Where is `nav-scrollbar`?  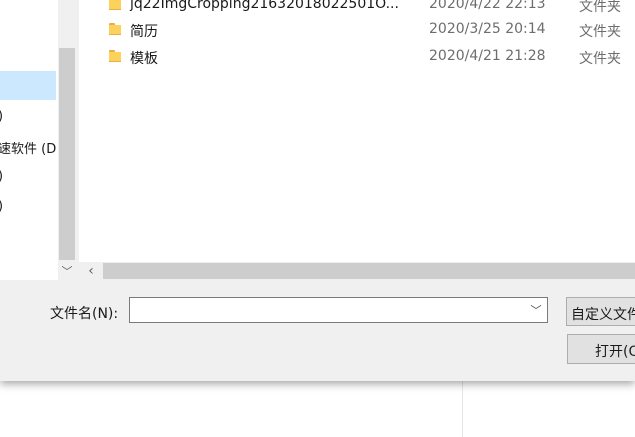
nav-scrollbar is located at coordinates (67, 140).